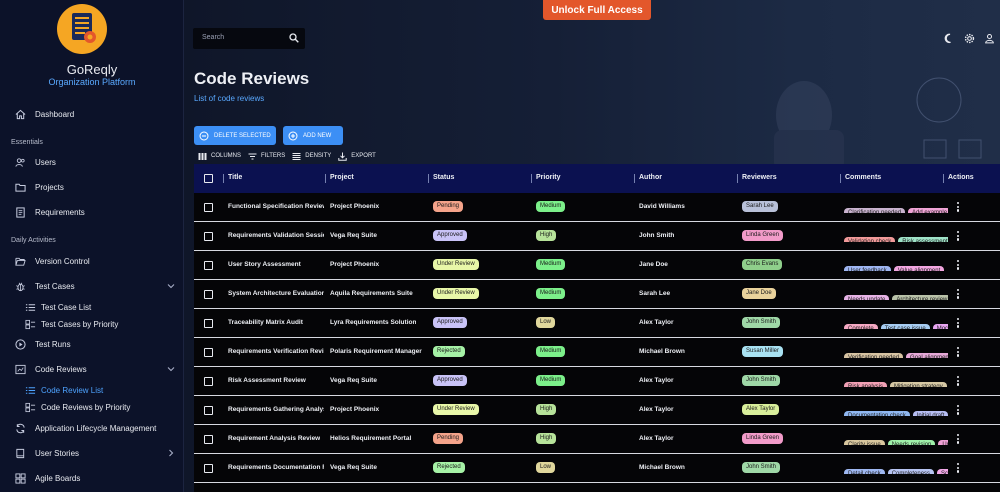 Image resolution: width=1000 pixels, height=492 pixels. I want to click on reviewer-chip: Linda Green, so click(763, 438).